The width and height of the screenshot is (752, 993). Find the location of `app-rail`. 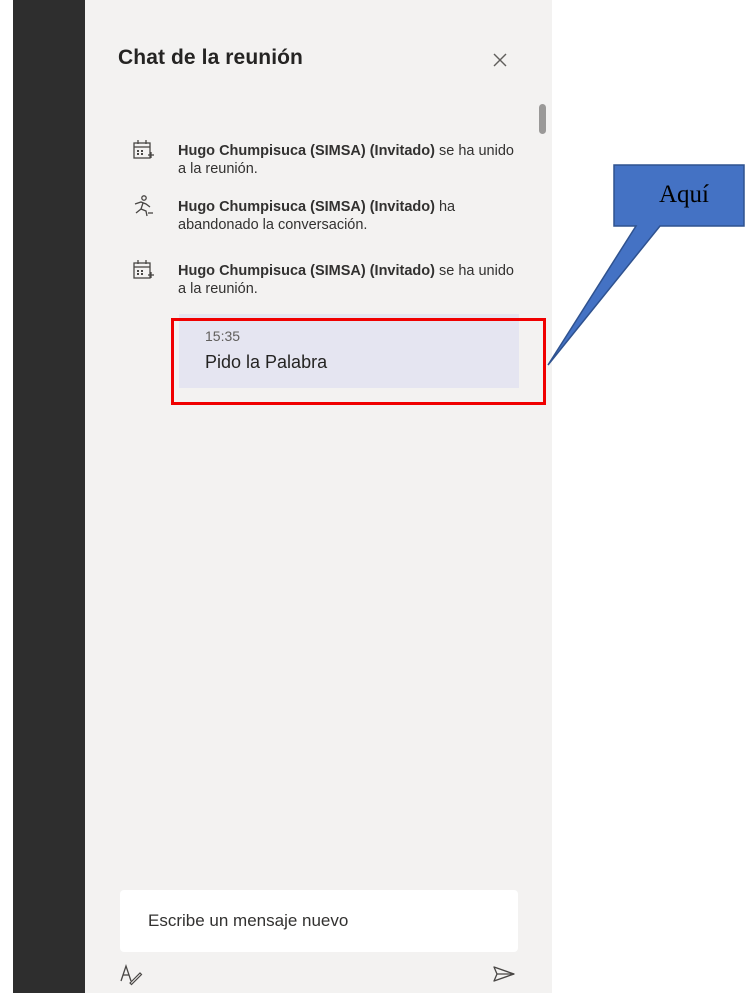

app-rail is located at coordinates (49, 496).